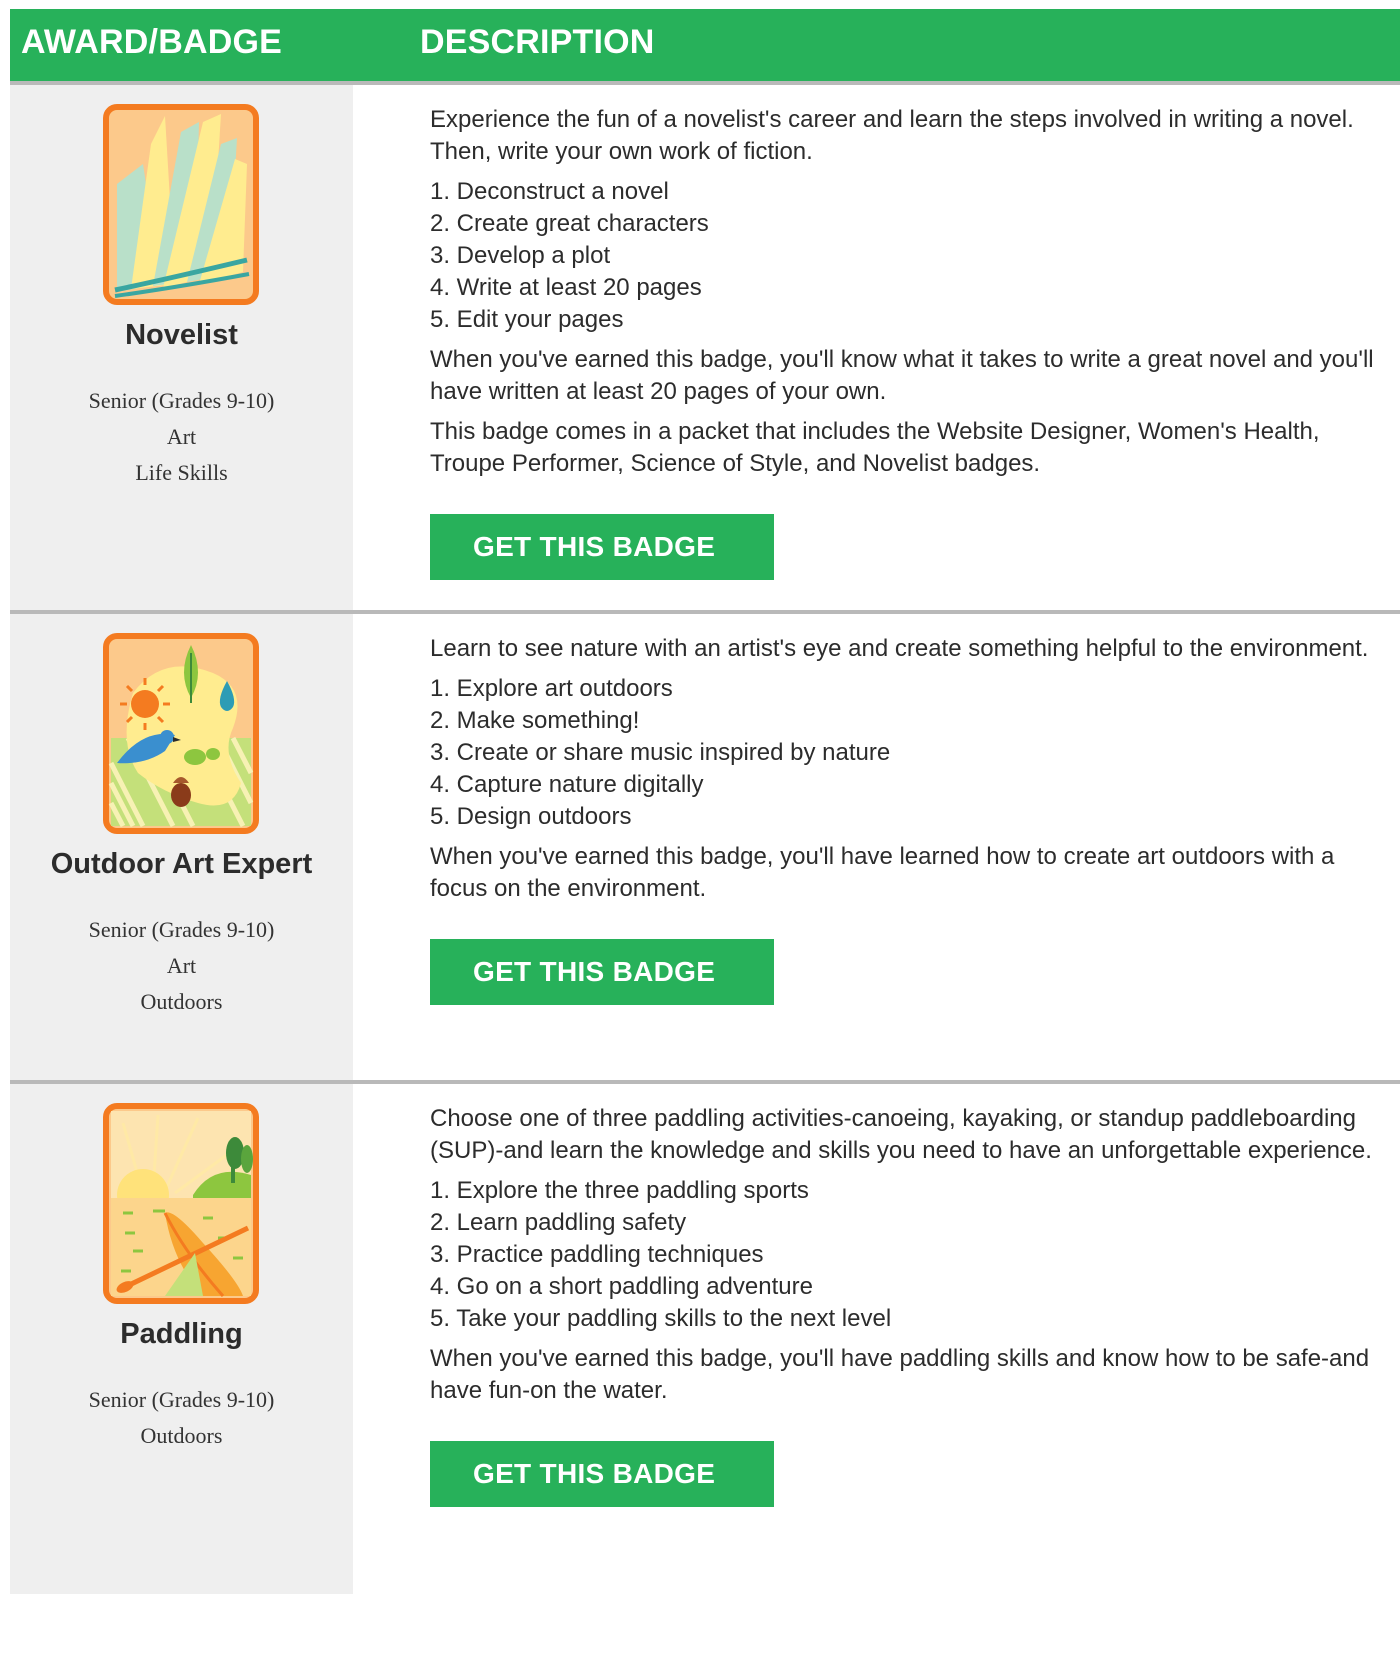 This screenshot has height=1663, width=1400. Describe the element at coordinates (520, 255) in the screenshot. I see `step-item: 3. Develop a plot` at that location.